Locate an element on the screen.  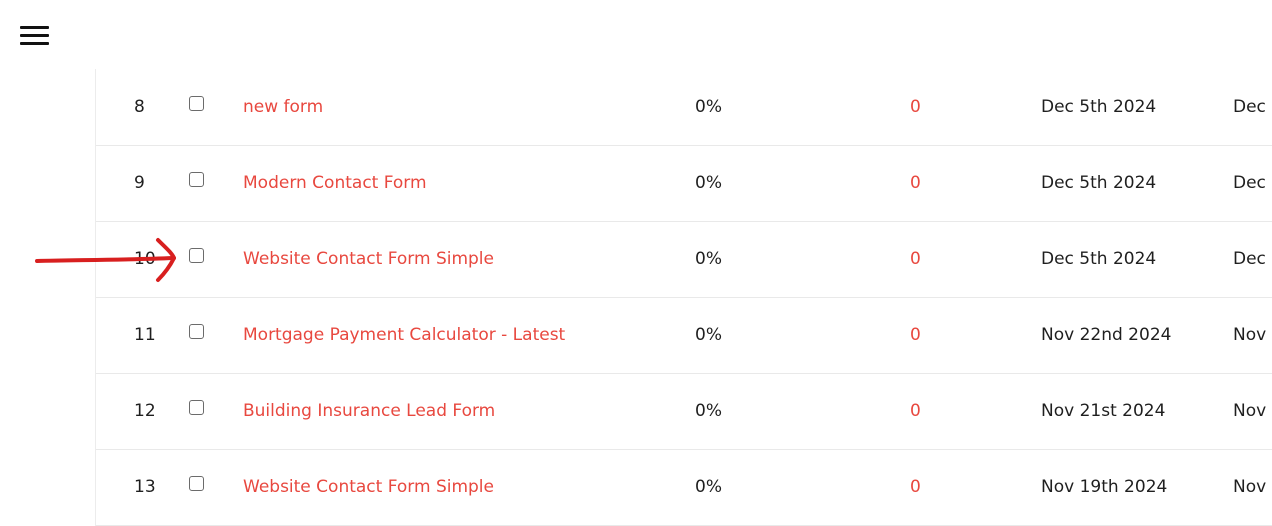
updated-date: Nov 1 is located at coordinates (1252, 487).